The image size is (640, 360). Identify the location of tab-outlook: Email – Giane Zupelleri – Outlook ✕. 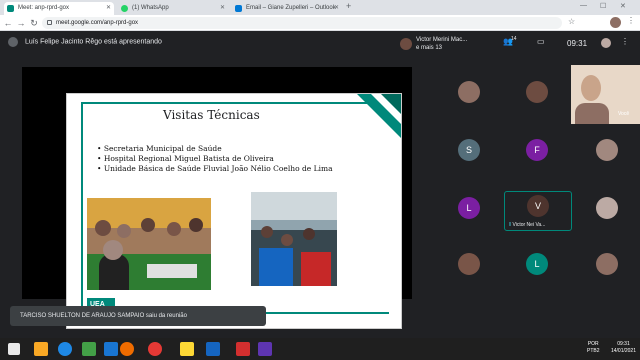
(287, 8).